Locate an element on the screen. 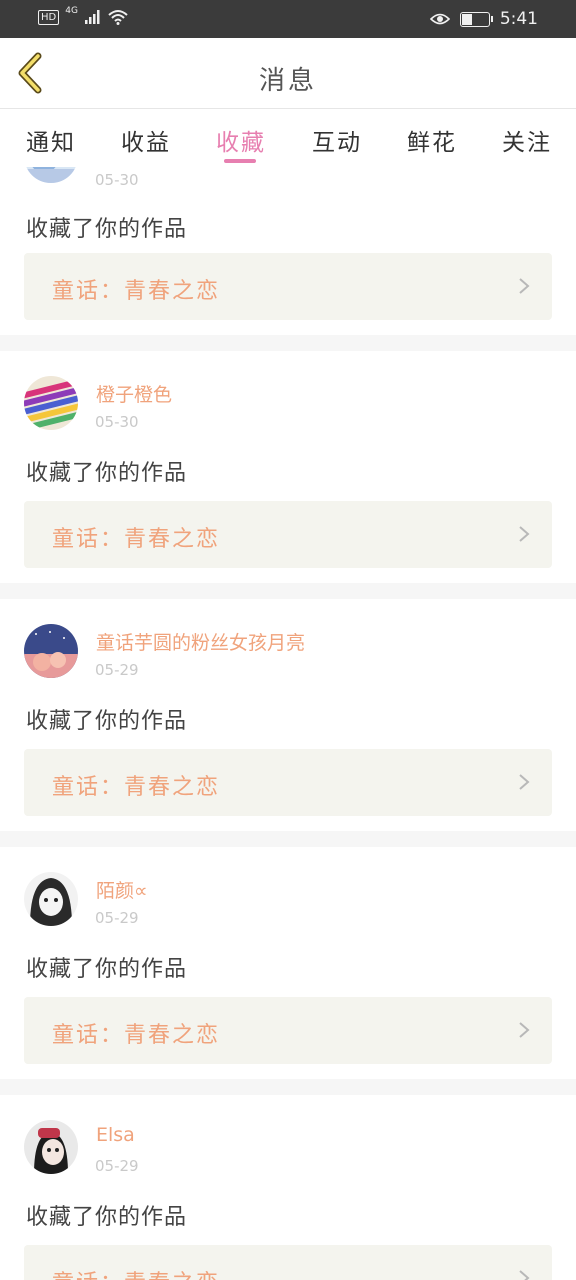  tab-favorites: 收藏 is located at coordinates (241, 140).